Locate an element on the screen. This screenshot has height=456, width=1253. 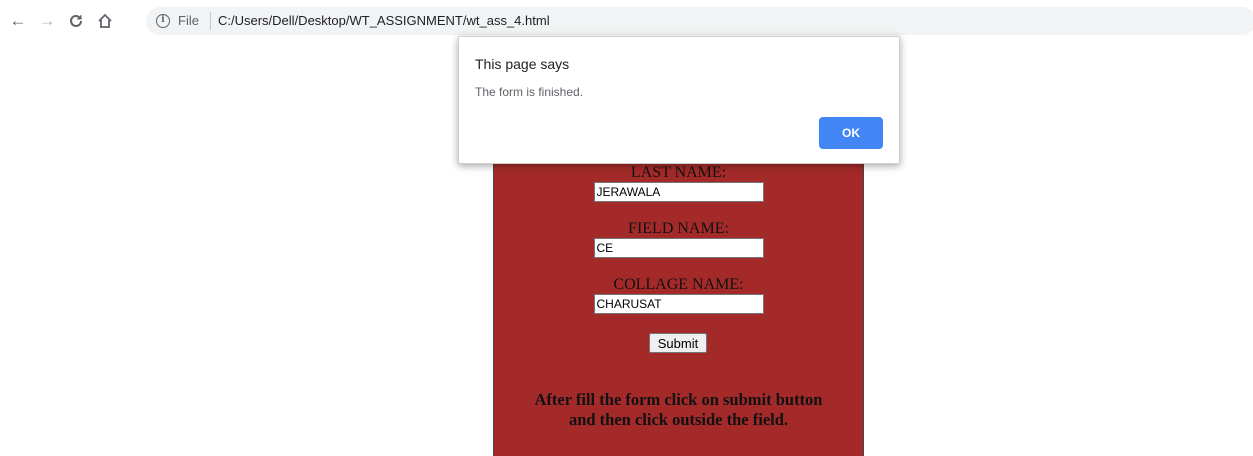
dialog-message: The form is finished. is located at coordinates (529, 92).